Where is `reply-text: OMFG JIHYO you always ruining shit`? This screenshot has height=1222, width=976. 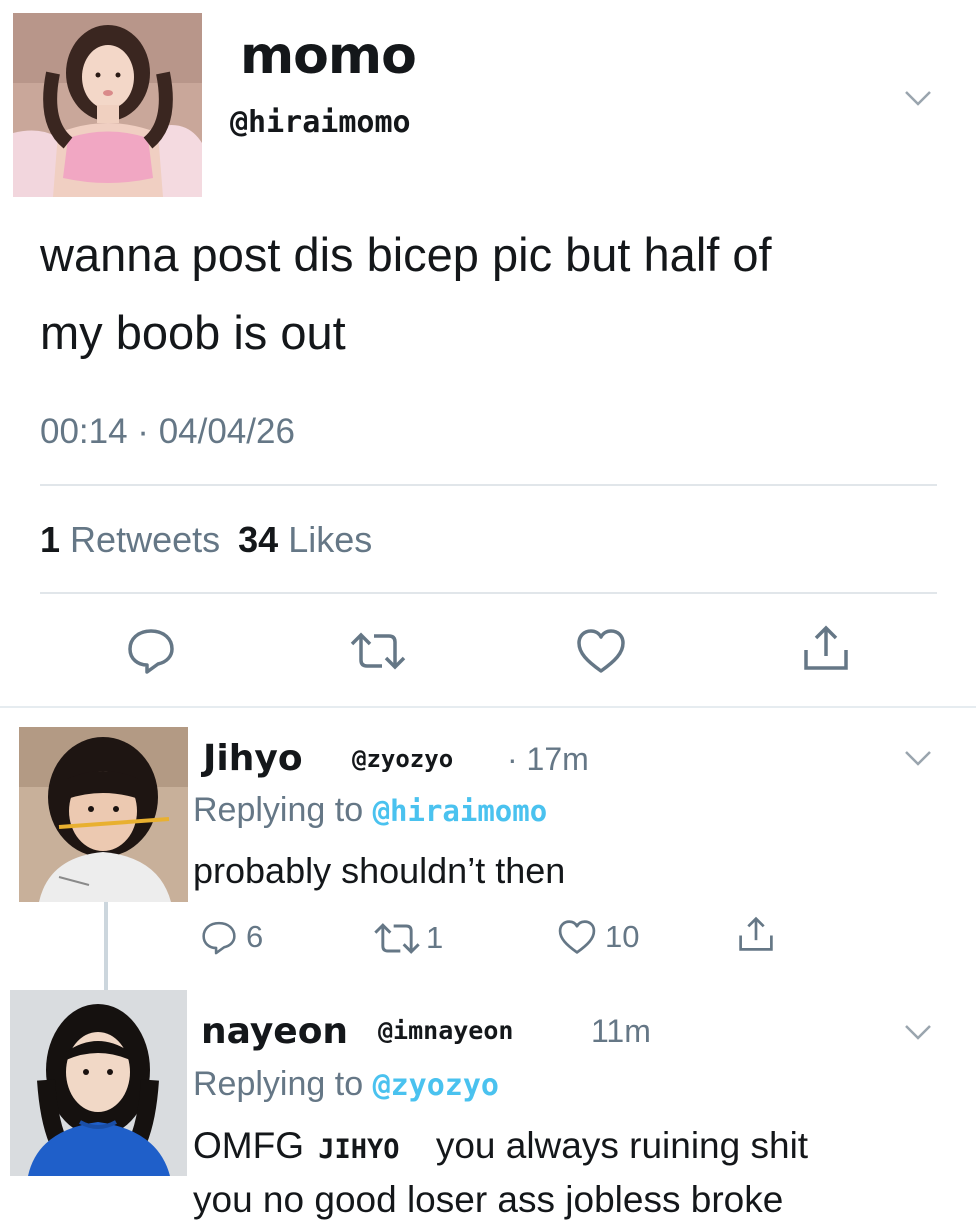
reply-text: OMFG JIHYO you always ruining shit is located at coordinates (500, 1148).